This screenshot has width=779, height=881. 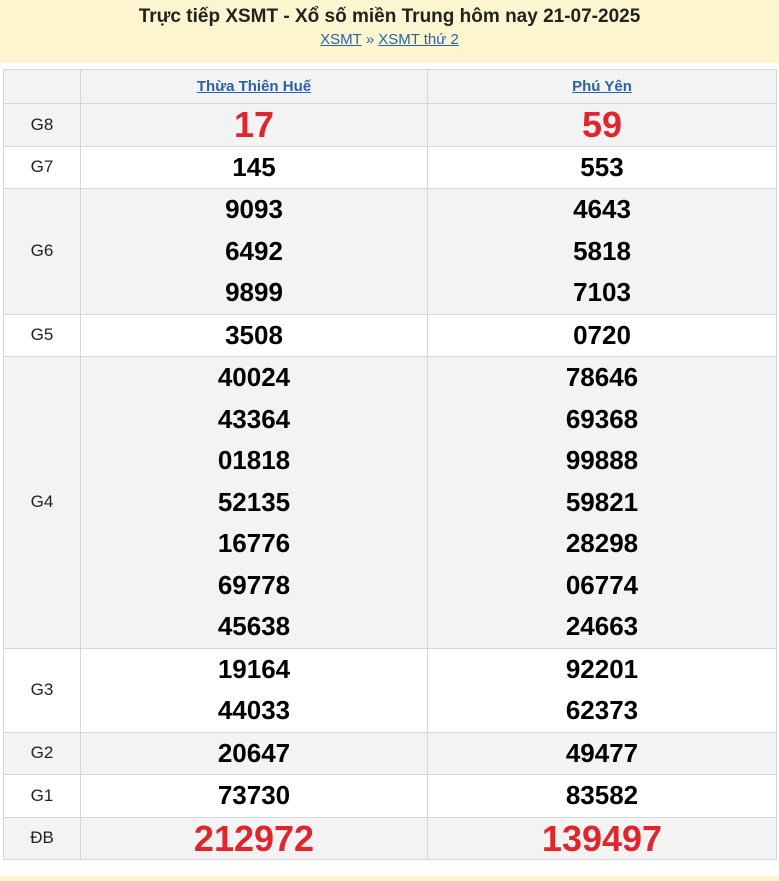 What do you see at coordinates (602, 690) in the screenshot?
I see `prize-cell: 92201 62373` at bounding box center [602, 690].